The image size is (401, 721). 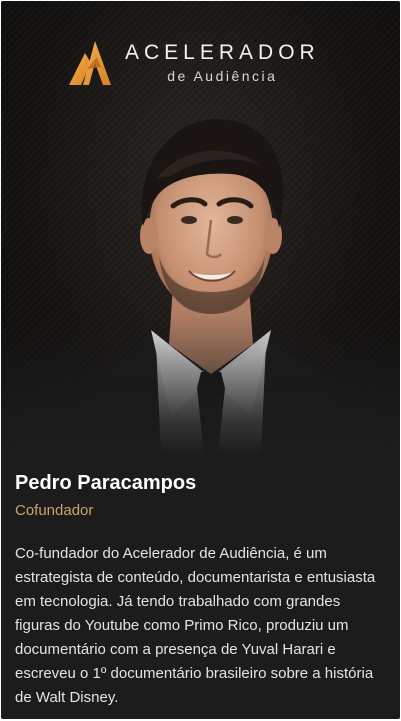 What do you see at coordinates (222, 76) in the screenshot?
I see `brand-subtitle: de Audiência` at bounding box center [222, 76].